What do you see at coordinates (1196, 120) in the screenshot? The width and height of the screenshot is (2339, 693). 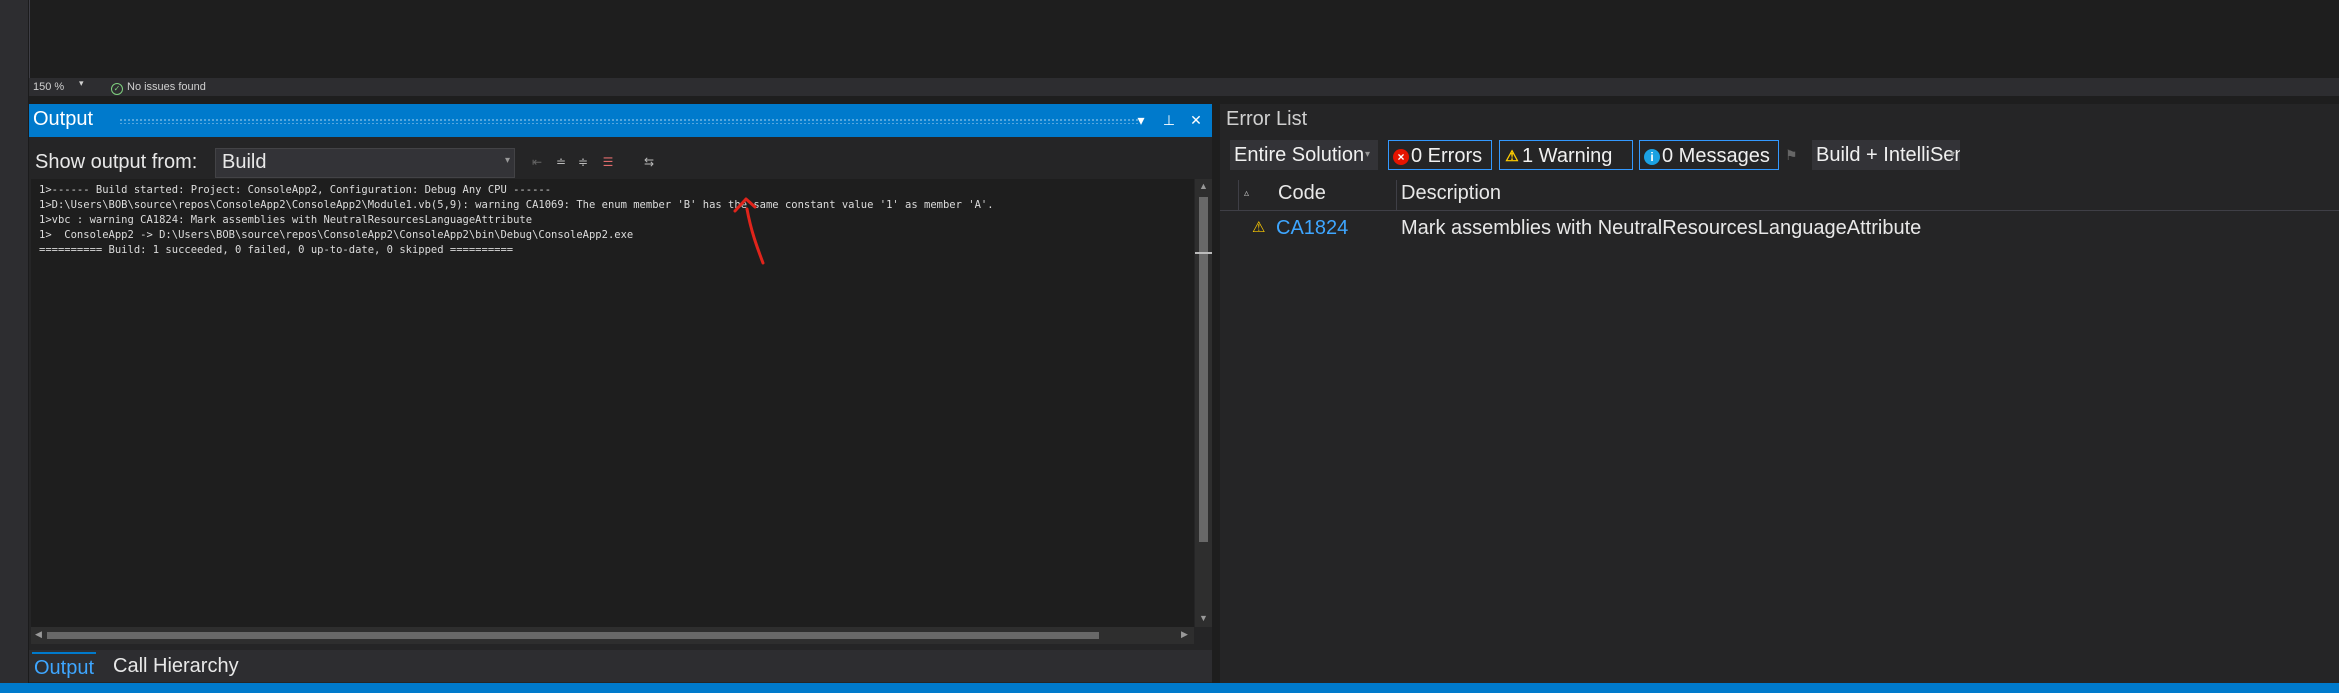 I see `close-icon: ✕` at bounding box center [1196, 120].